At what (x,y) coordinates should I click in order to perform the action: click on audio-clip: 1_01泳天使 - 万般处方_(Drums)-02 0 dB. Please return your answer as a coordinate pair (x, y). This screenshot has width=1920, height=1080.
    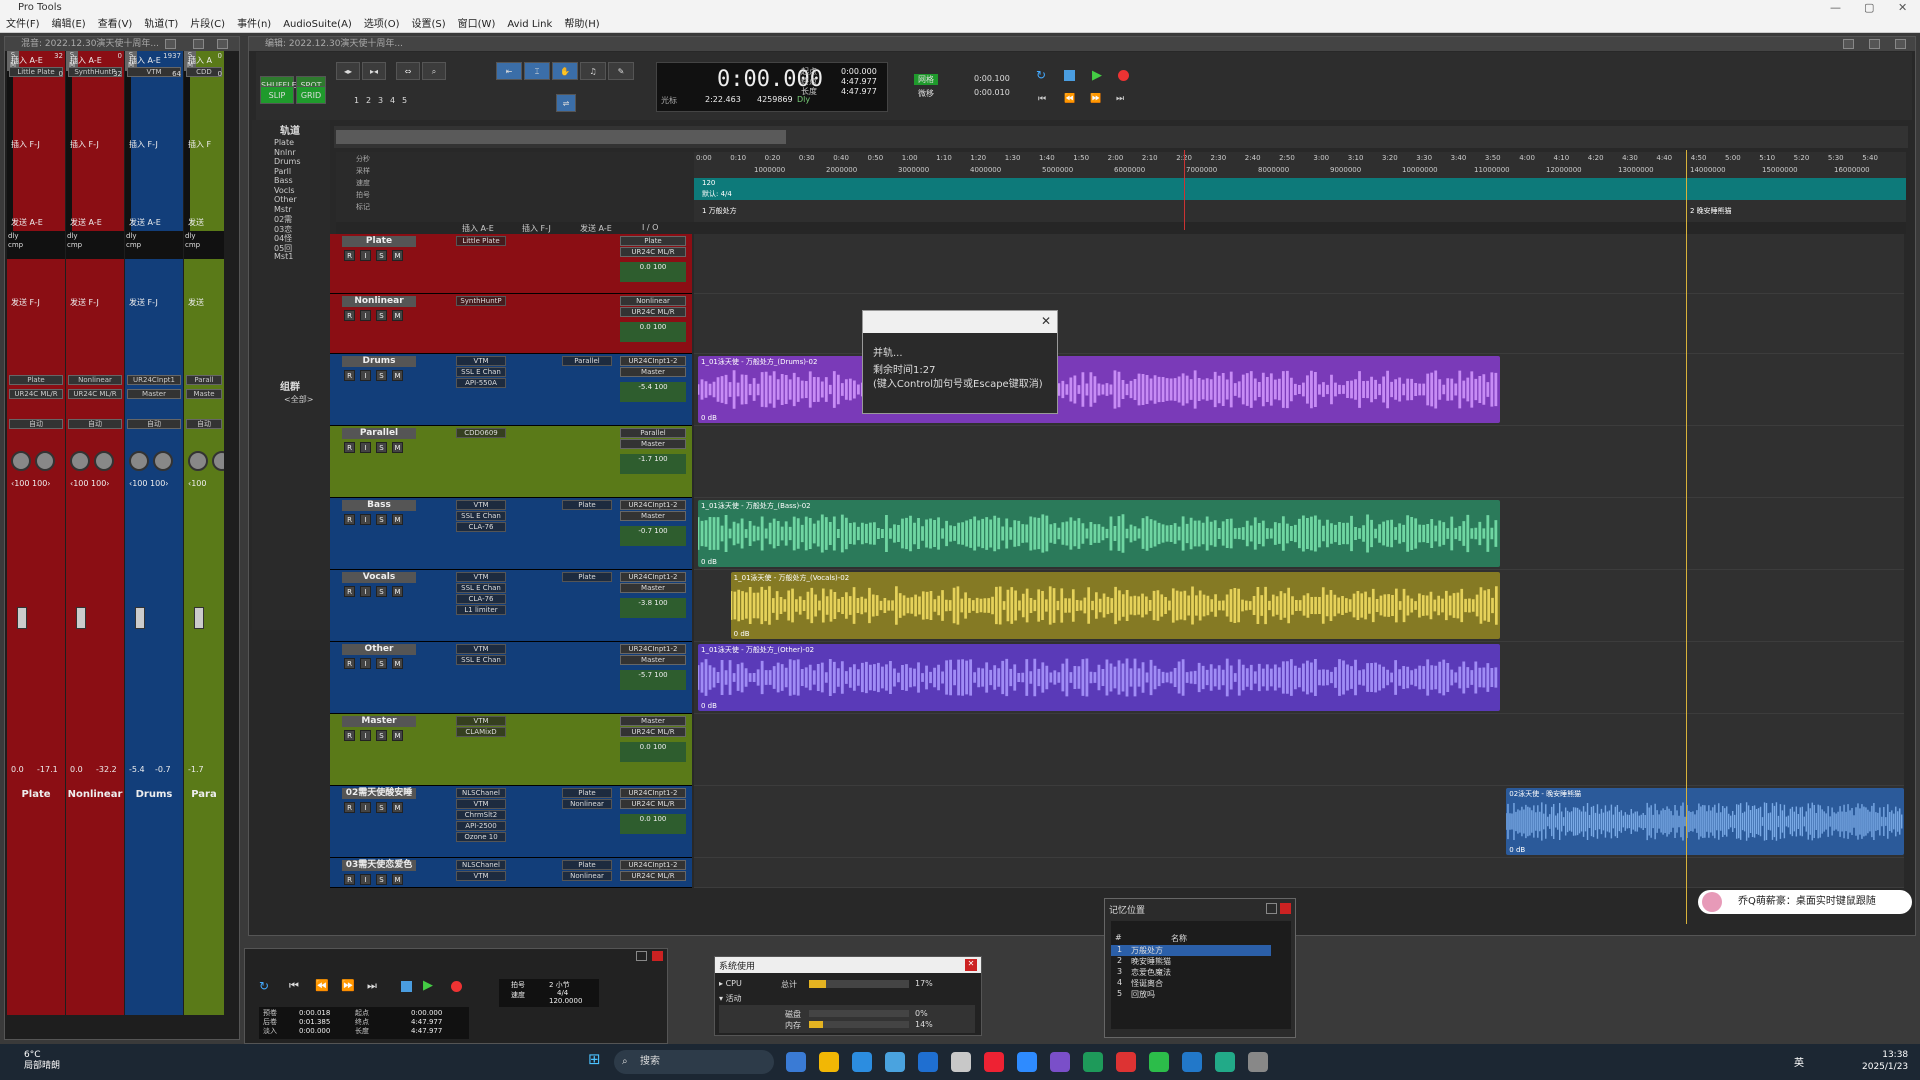
    Looking at the image, I should click on (1099, 389).